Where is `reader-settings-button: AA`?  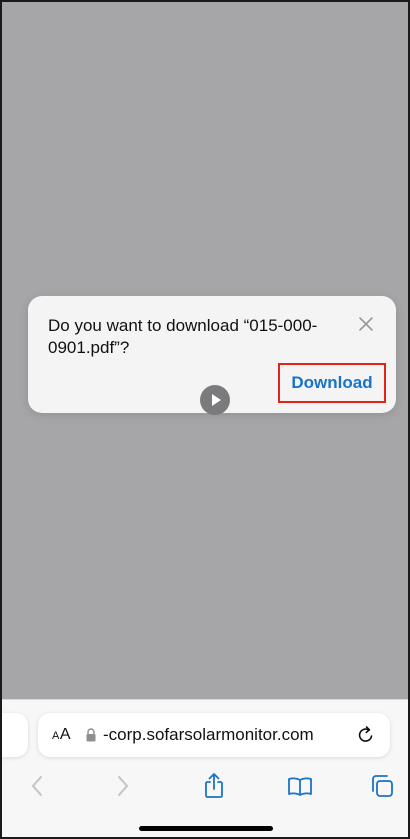
reader-settings-button: AA is located at coordinates (61, 735).